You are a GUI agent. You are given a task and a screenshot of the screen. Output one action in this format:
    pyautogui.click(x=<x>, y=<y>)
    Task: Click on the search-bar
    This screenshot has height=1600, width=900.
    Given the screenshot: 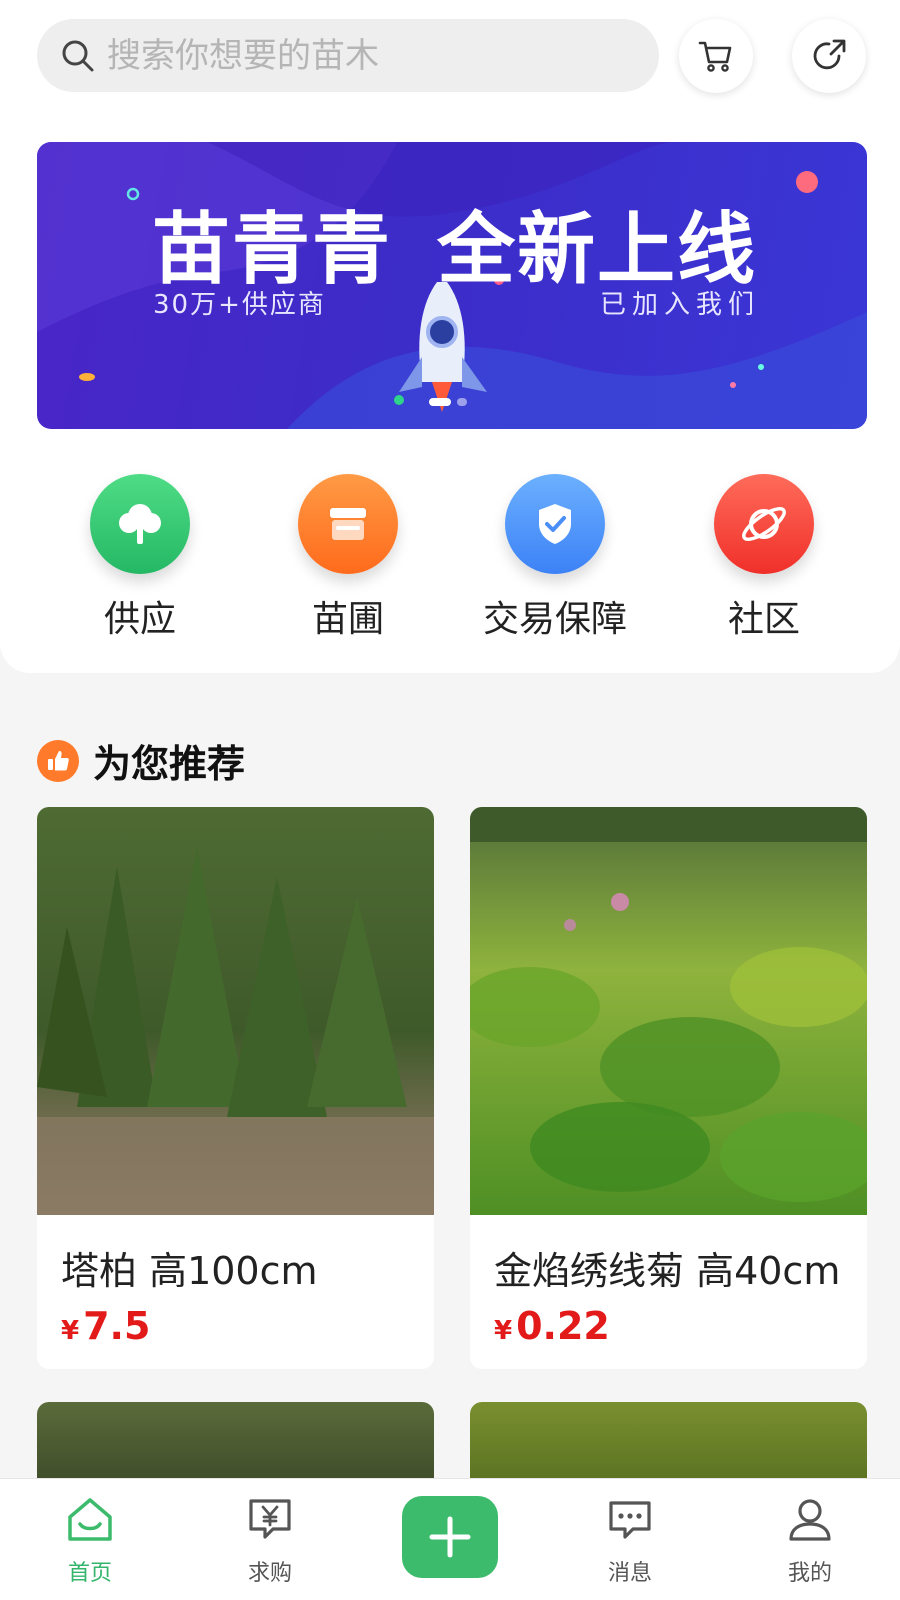 What is the action you would take?
    pyautogui.click(x=348, y=55)
    